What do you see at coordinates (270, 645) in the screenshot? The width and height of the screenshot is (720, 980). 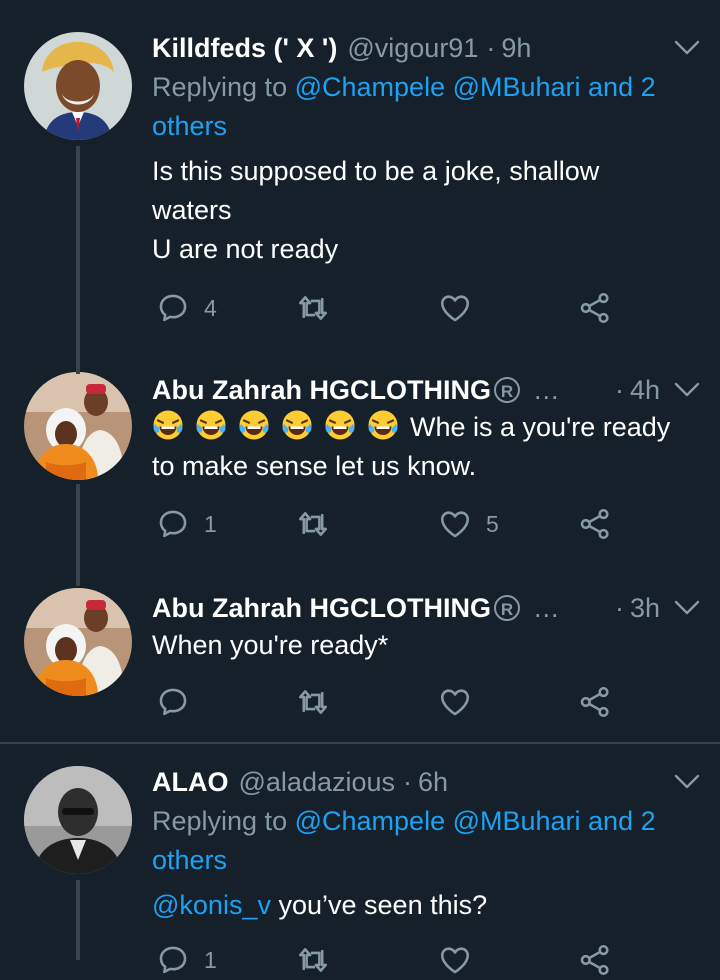 I see `tweet-text-line: When you're ready*` at bounding box center [270, 645].